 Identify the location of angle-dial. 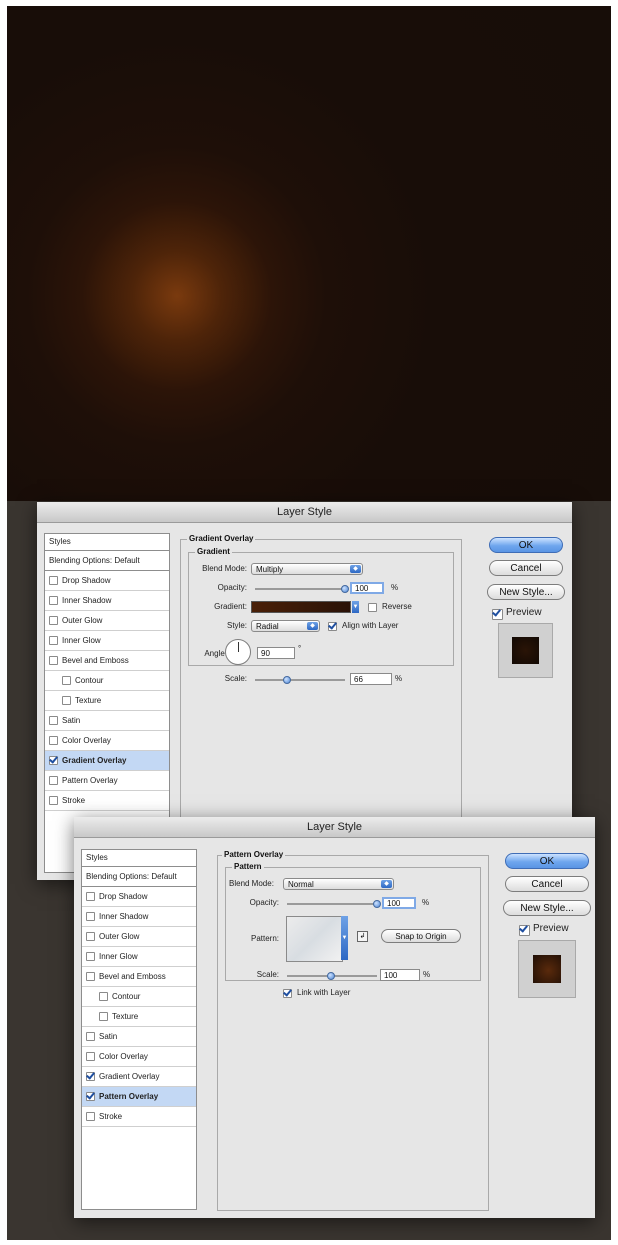
(238, 652).